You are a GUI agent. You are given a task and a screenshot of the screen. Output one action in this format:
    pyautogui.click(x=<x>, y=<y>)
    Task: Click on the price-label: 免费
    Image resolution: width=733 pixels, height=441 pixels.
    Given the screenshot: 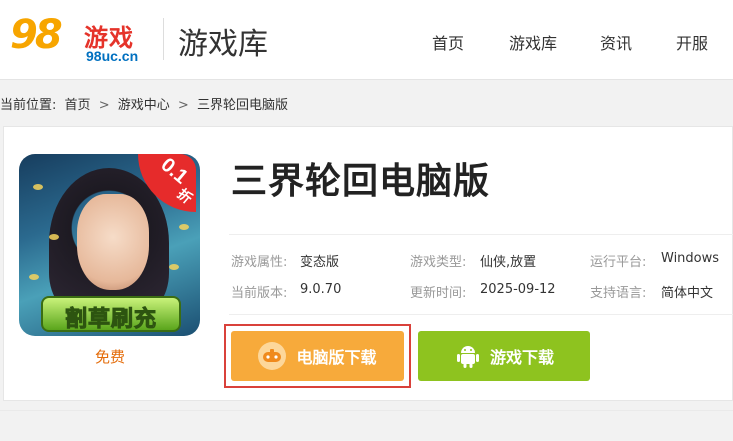 What is the action you would take?
    pyautogui.click(x=110, y=357)
    